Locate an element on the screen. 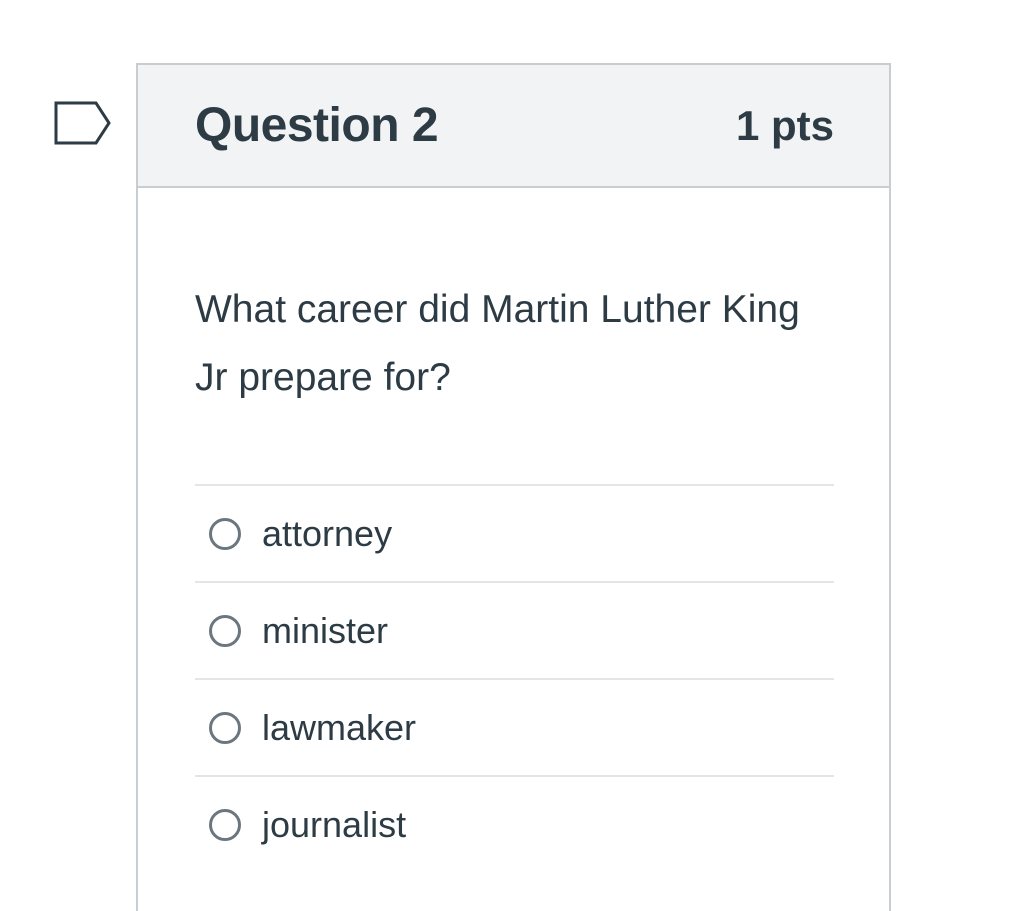 The image size is (1030, 911). answer-label: attorney is located at coordinates (327, 533).